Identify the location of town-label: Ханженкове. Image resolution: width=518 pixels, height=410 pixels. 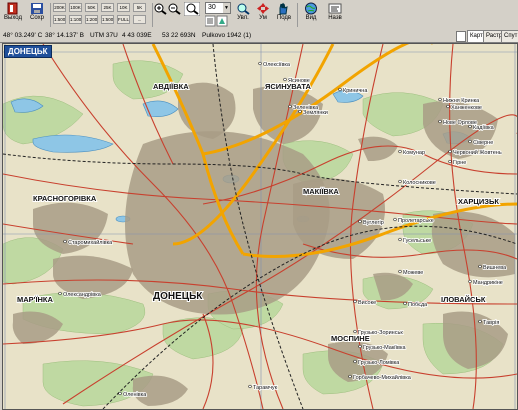
(466, 108).